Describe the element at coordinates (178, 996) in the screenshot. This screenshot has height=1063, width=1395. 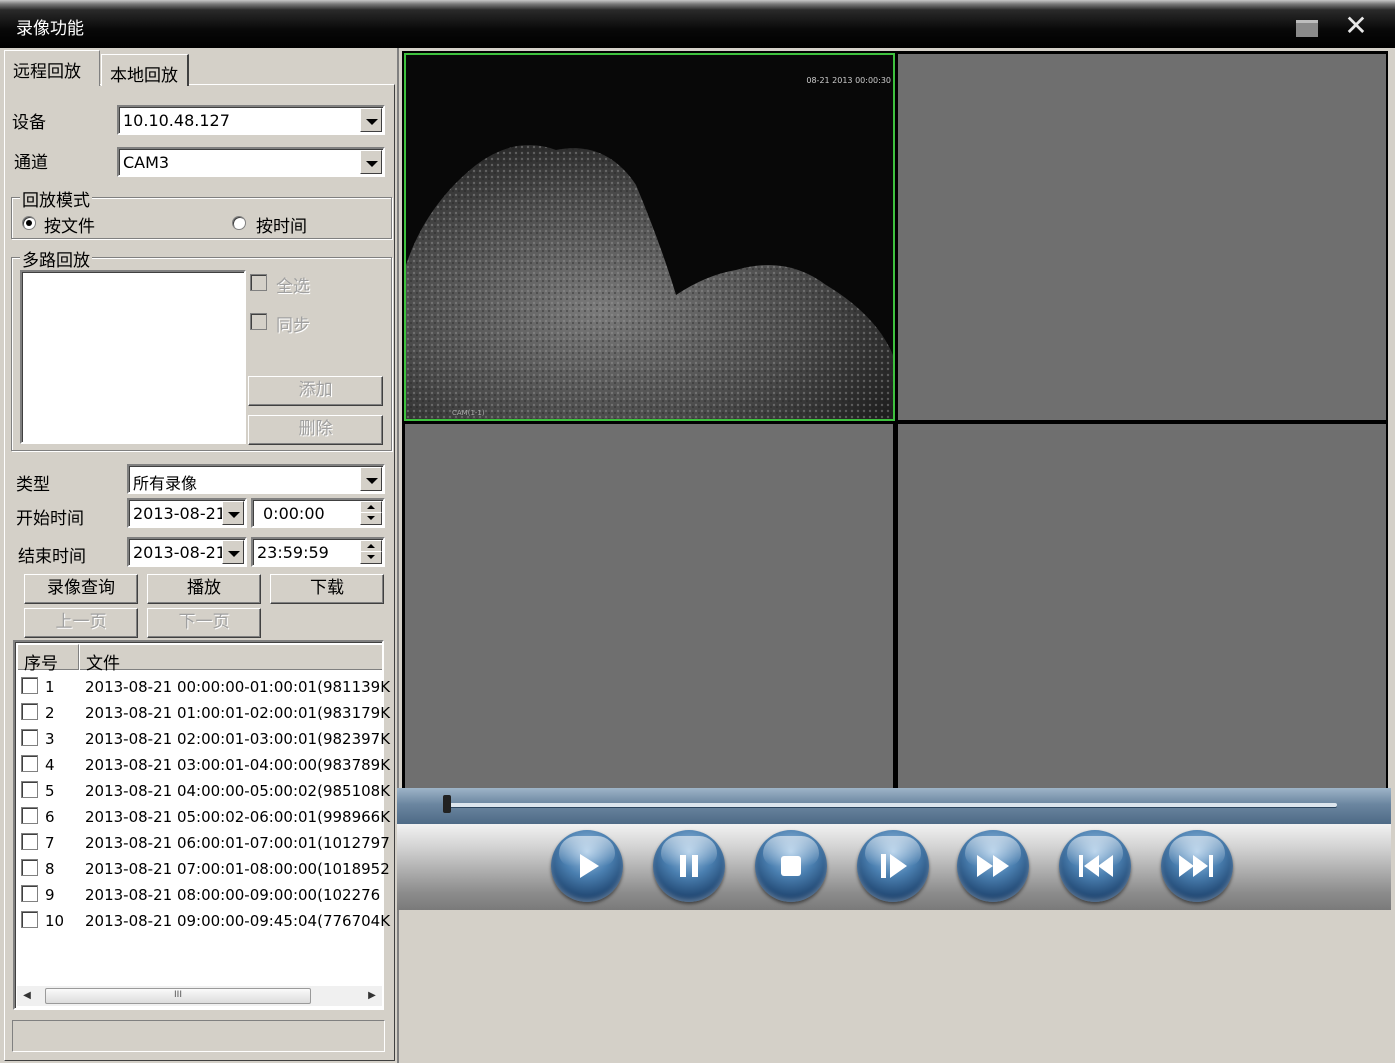
I see `scrollbar-thumb: III` at that location.